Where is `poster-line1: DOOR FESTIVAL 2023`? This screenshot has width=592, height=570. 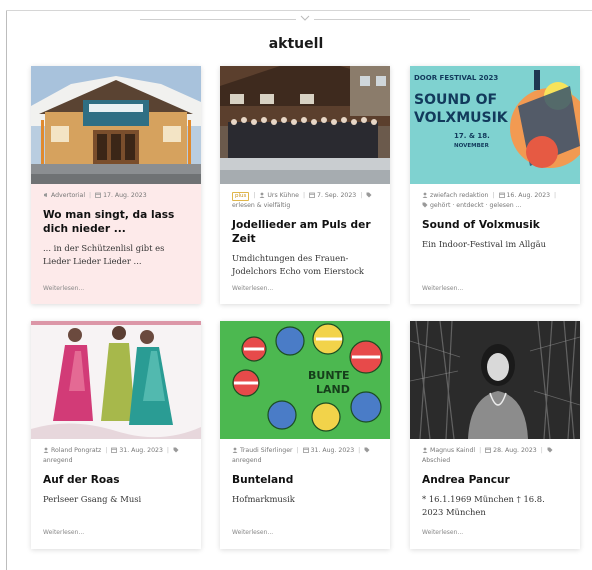
poster-line1: DOOR FESTIVAL 2023 is located at coordinates (456, 78).